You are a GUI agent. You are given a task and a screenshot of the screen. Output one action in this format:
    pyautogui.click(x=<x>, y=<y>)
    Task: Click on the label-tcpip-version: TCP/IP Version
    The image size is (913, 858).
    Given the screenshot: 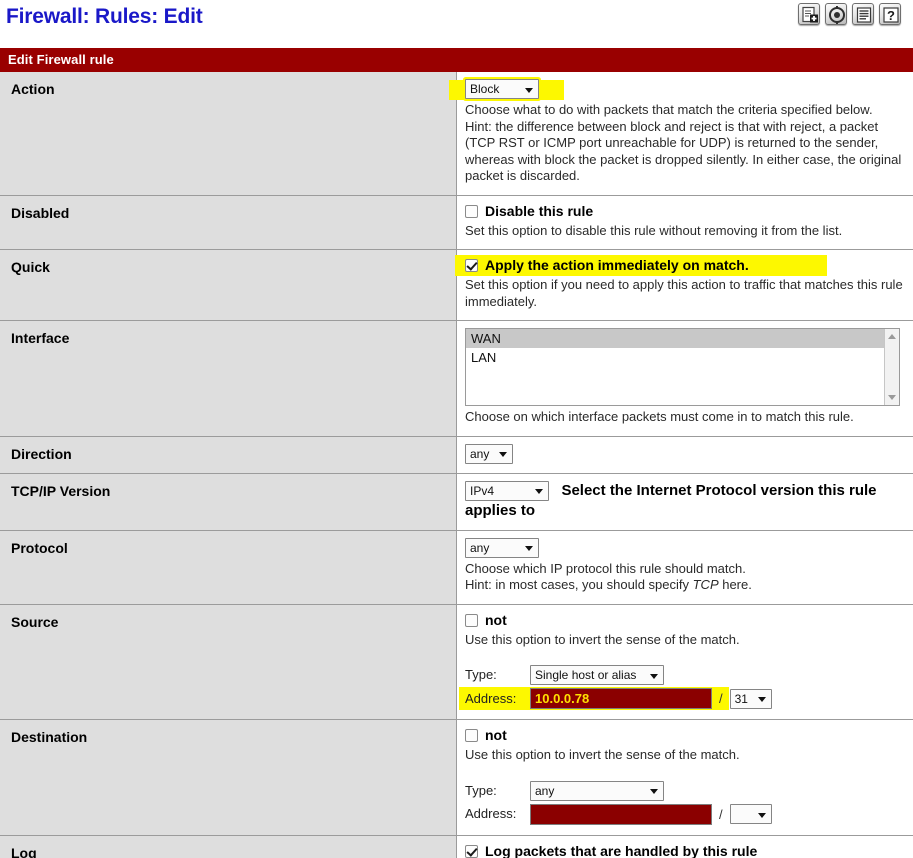 What is the action you would take?
    pyautogui.click(x=228, y=501)
    